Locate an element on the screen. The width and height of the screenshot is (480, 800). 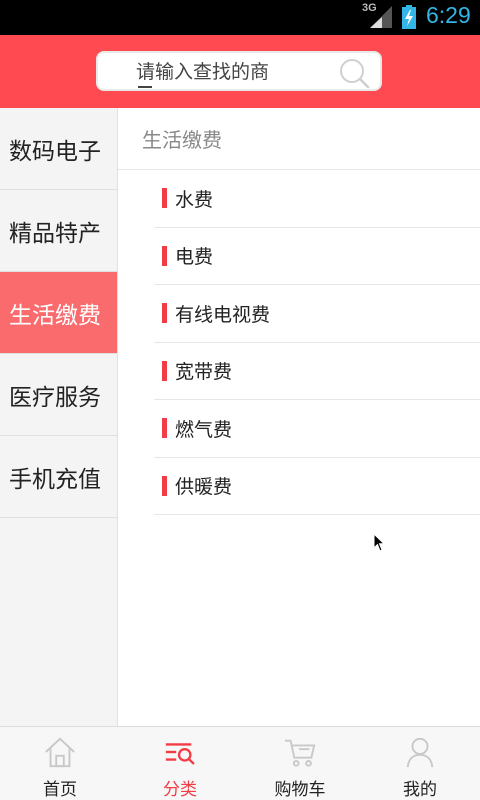
list-item-gas: 燃气费 is located at coordinates (317, 429).